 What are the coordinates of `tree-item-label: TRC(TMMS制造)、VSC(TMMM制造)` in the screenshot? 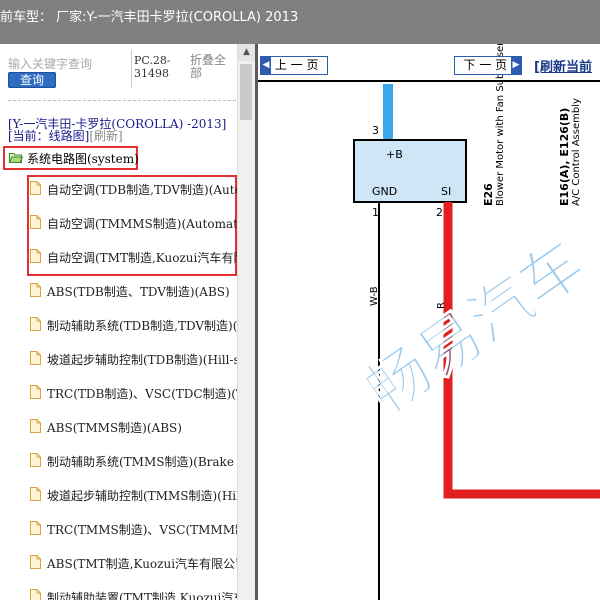 It's located at (142, 530).